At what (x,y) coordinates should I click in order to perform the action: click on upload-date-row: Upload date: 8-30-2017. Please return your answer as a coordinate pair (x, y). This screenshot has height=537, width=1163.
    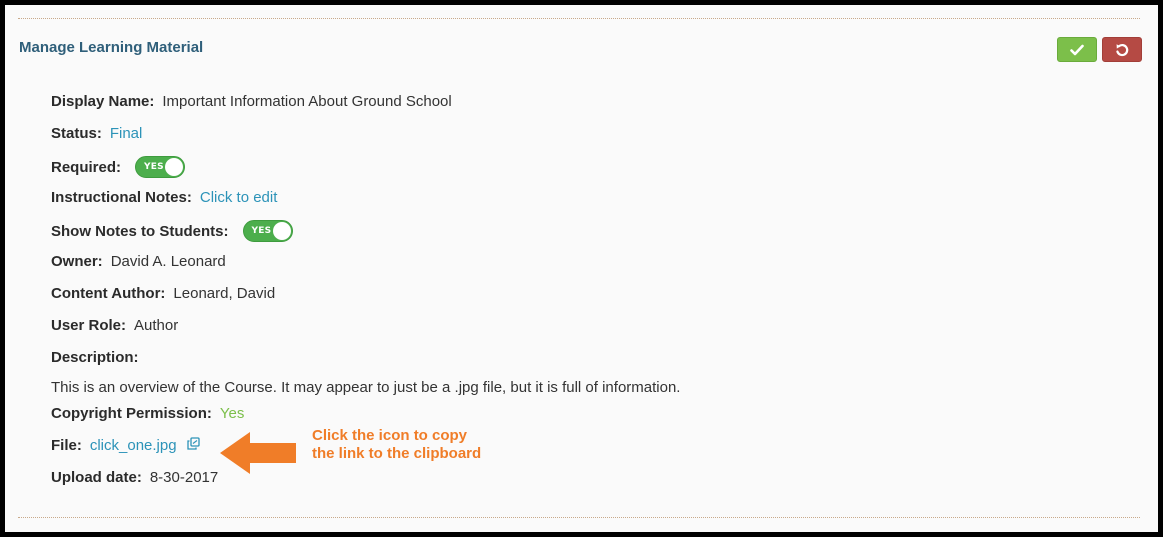
    Looking at the image, I should click on (134, 477).